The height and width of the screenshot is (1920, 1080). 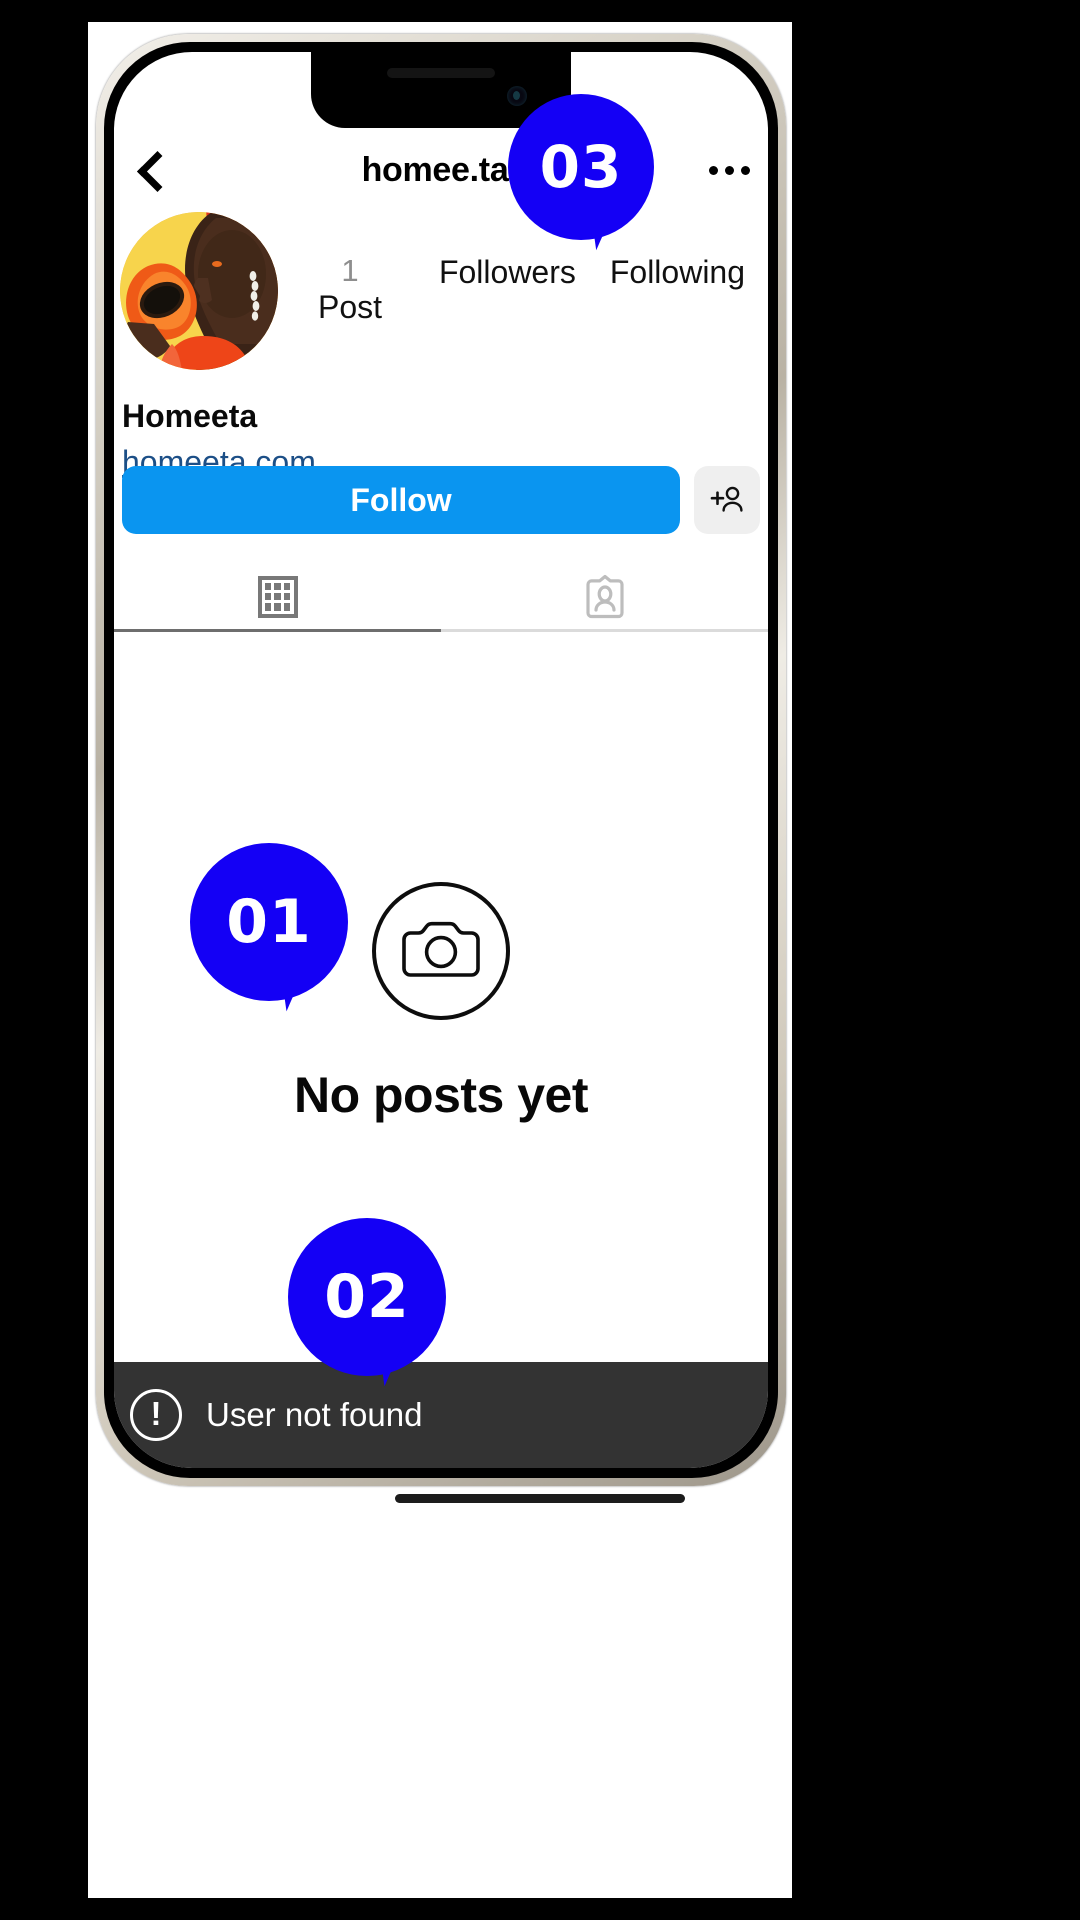 What do you see at coordinates (199, 291) in the screenshot?
I see `avatar` at bounding box center [199, 291].